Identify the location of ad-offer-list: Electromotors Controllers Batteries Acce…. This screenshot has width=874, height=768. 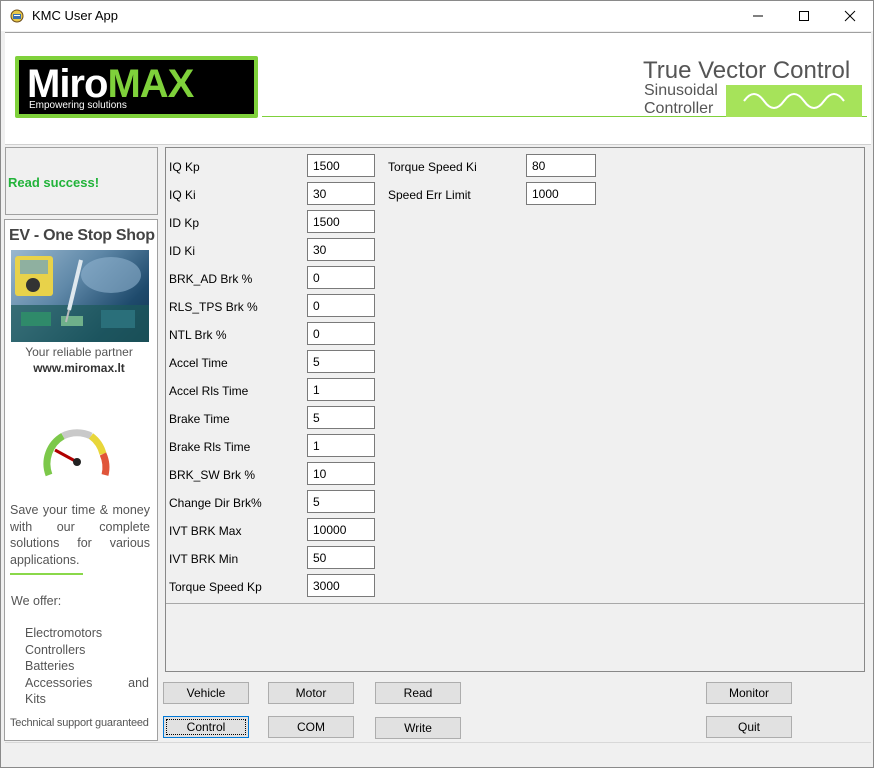
(87, 666).